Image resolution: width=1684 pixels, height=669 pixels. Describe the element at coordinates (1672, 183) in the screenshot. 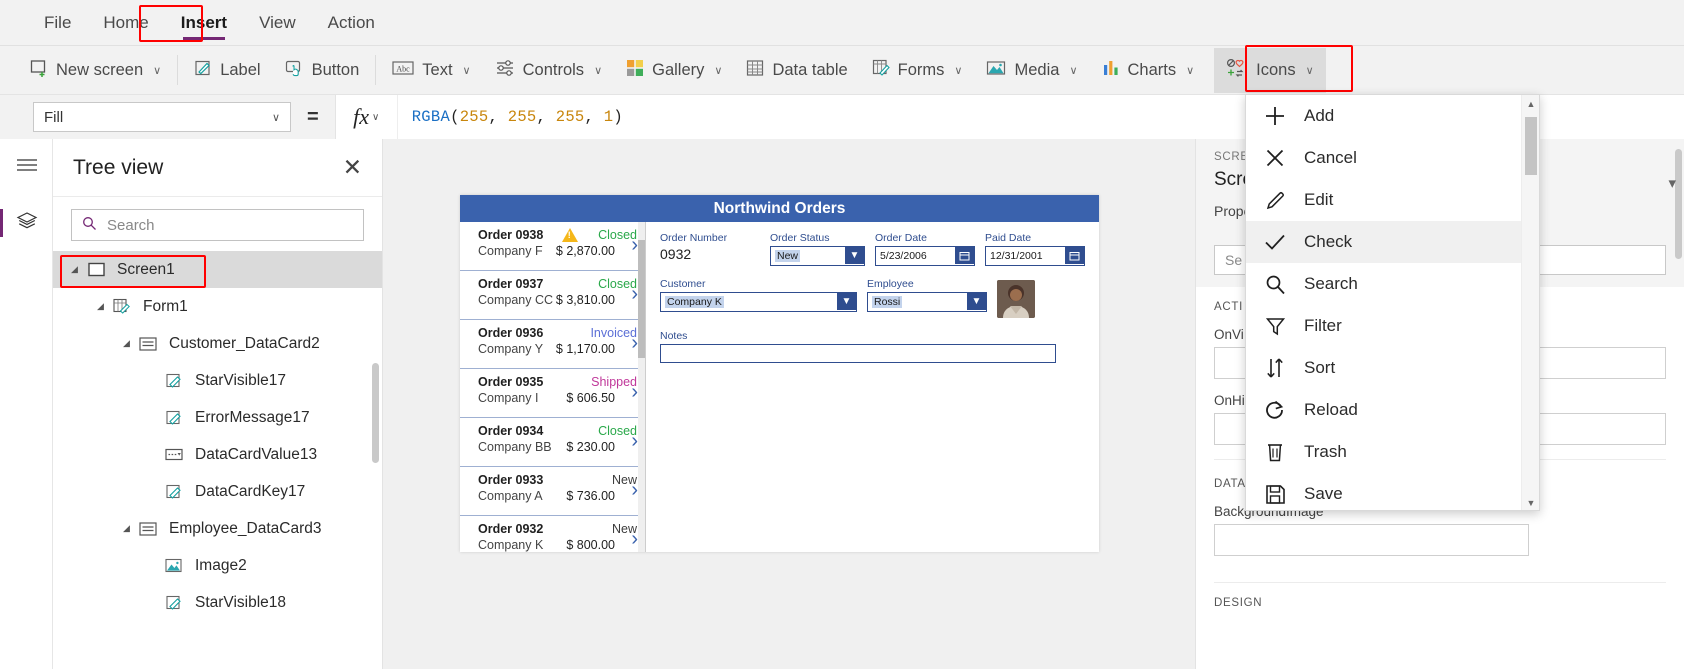

I see `chevron-right-icon: ▾` at that location.